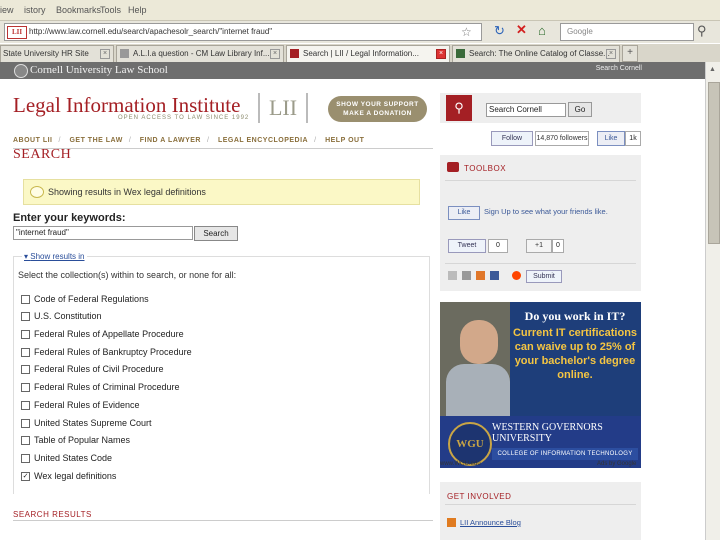 The height and width of the screenshot is (540, 720). What do you see at coordinates (216, 233) in the screenshot?
I see `search-button: Search` at bounding box center [216, 233].